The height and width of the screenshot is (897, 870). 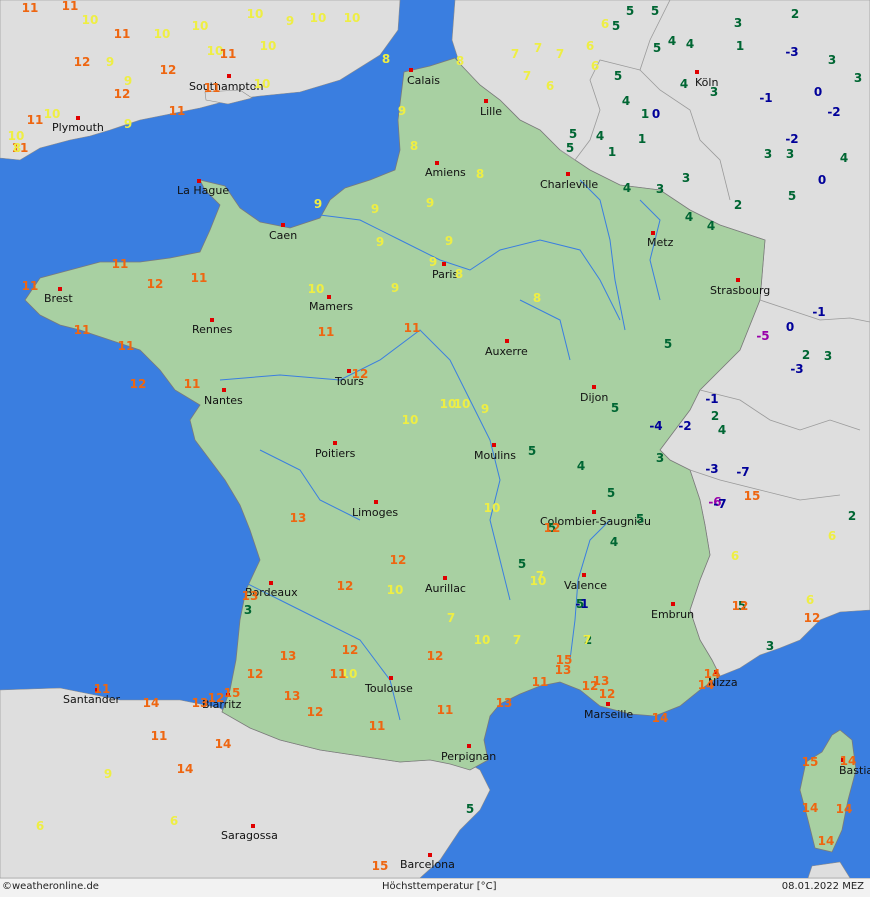 What do you see at coordinates (283, 235) in the screenshot?
I see `city-label: Caen` at bounding box center [283, 235].